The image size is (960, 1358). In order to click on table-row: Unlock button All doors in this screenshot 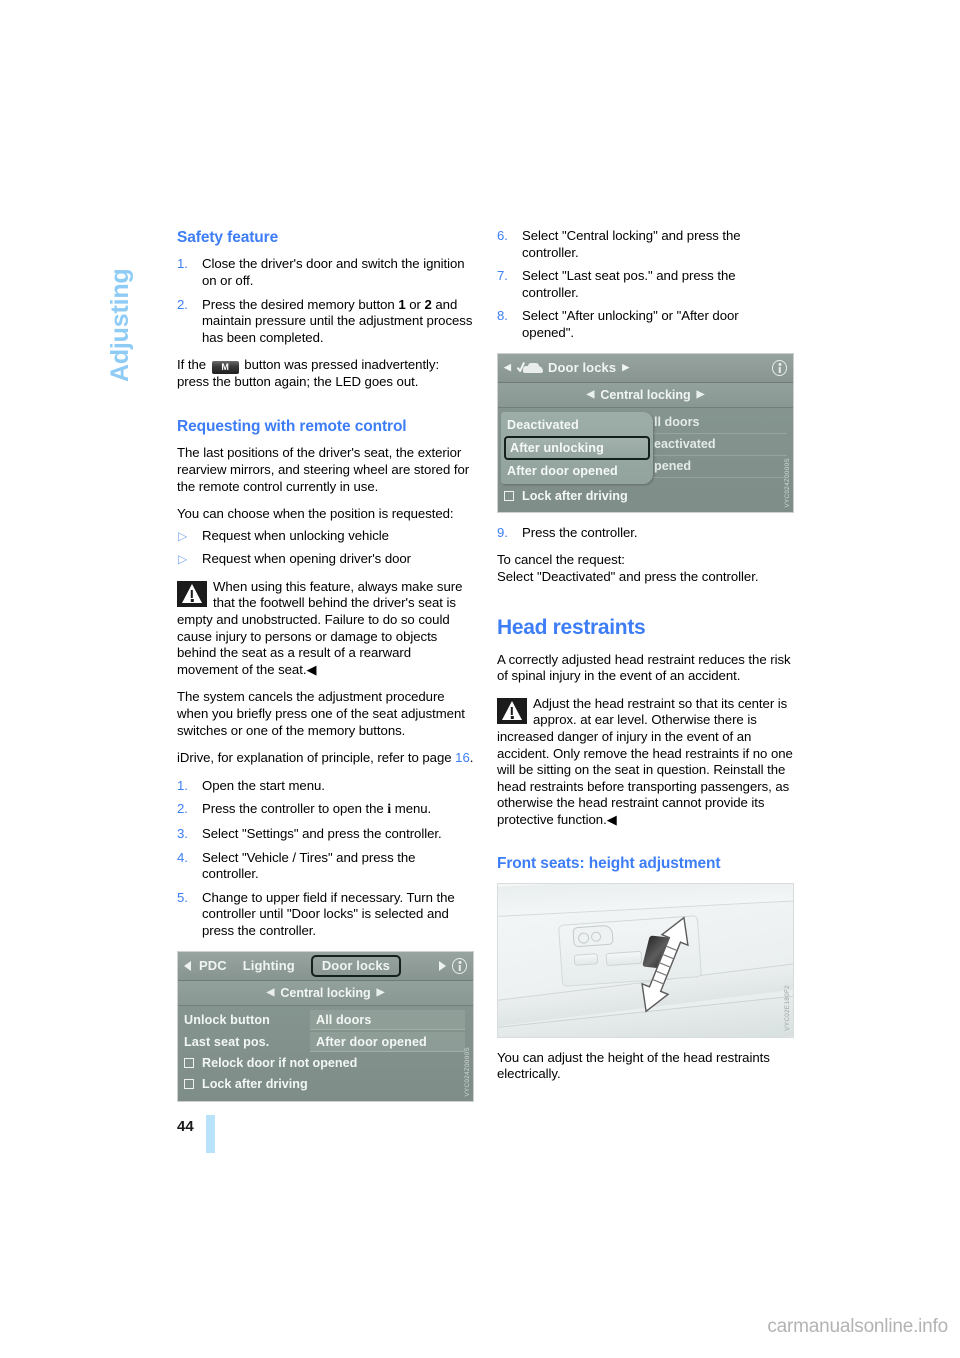, I will do `click(325, 1020)`.